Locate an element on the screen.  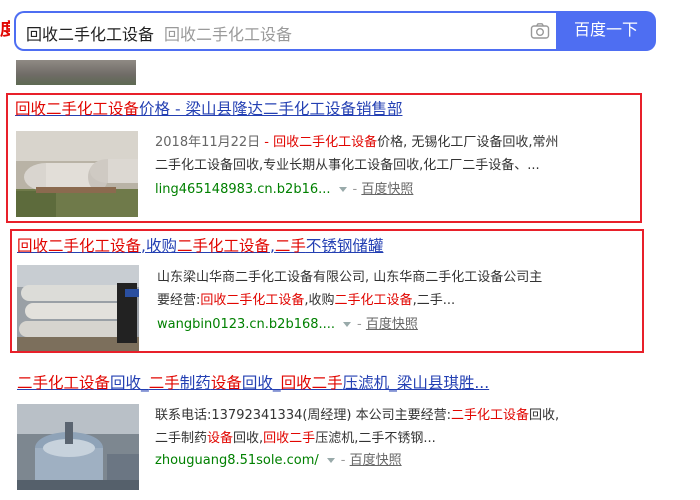
result-2-snapshot-link: 百度快照 is located at coordinates (392, 324).